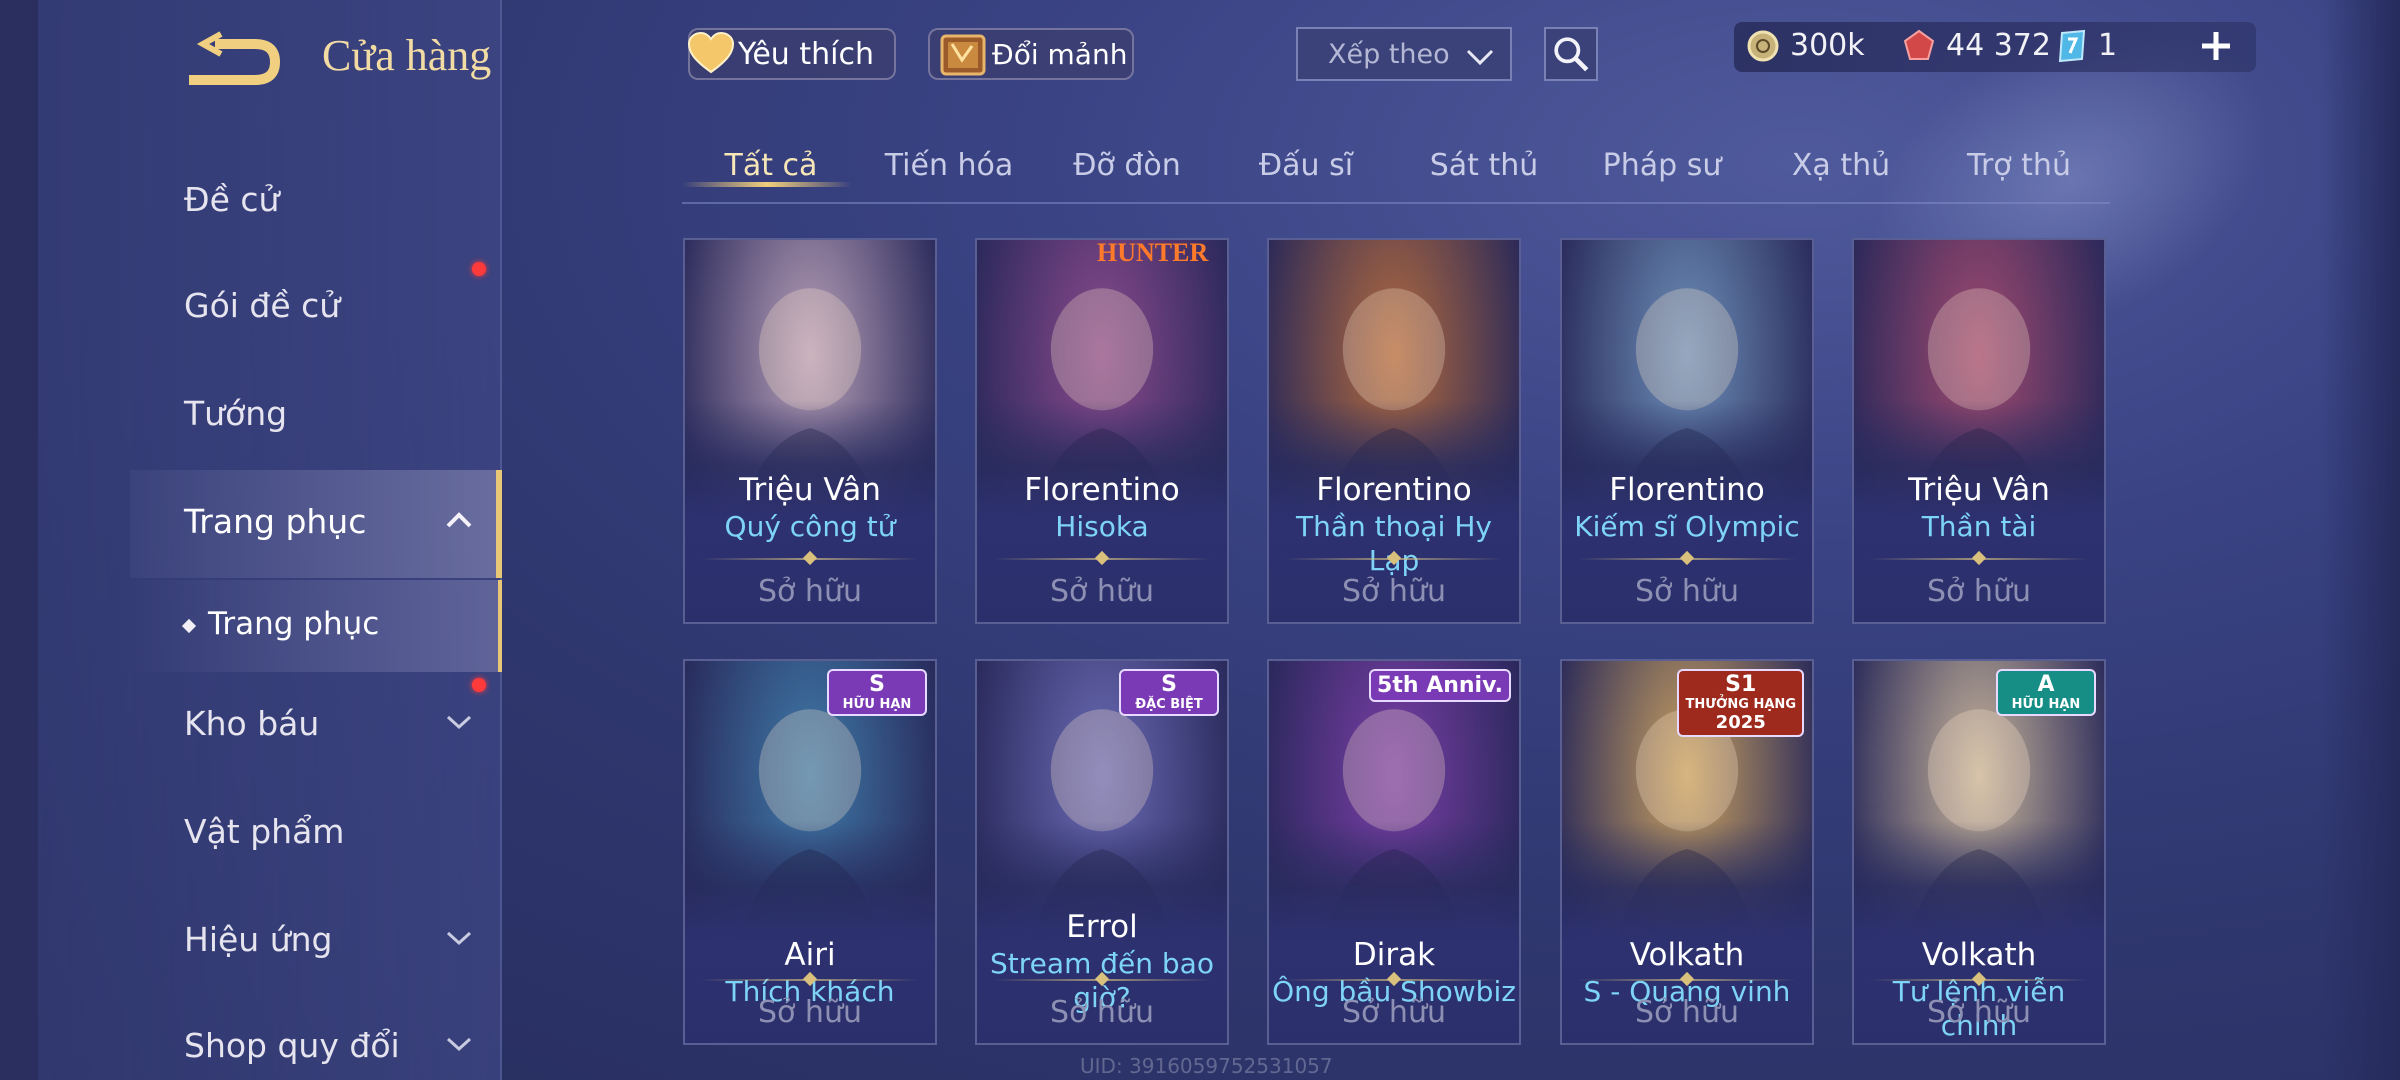 The image size is (2400, 1080). What do you see at coordinates (877, 684) in the screenshot?
I see `badge-tier: S` at bounding box center [877, 684].